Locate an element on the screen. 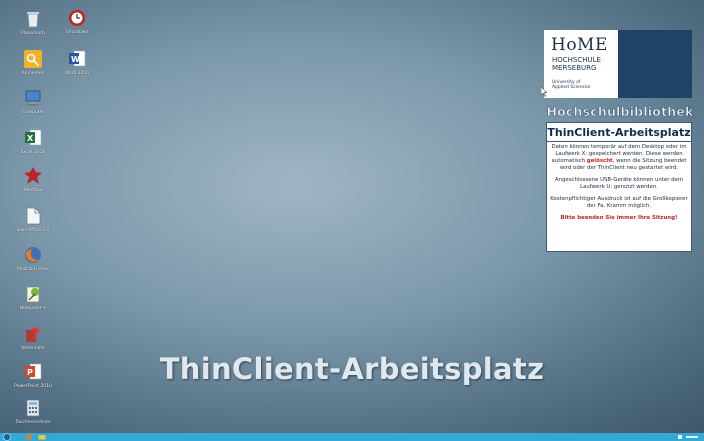  desktop-icon-word: W Word 2010 is located at coordinates (77, 62).